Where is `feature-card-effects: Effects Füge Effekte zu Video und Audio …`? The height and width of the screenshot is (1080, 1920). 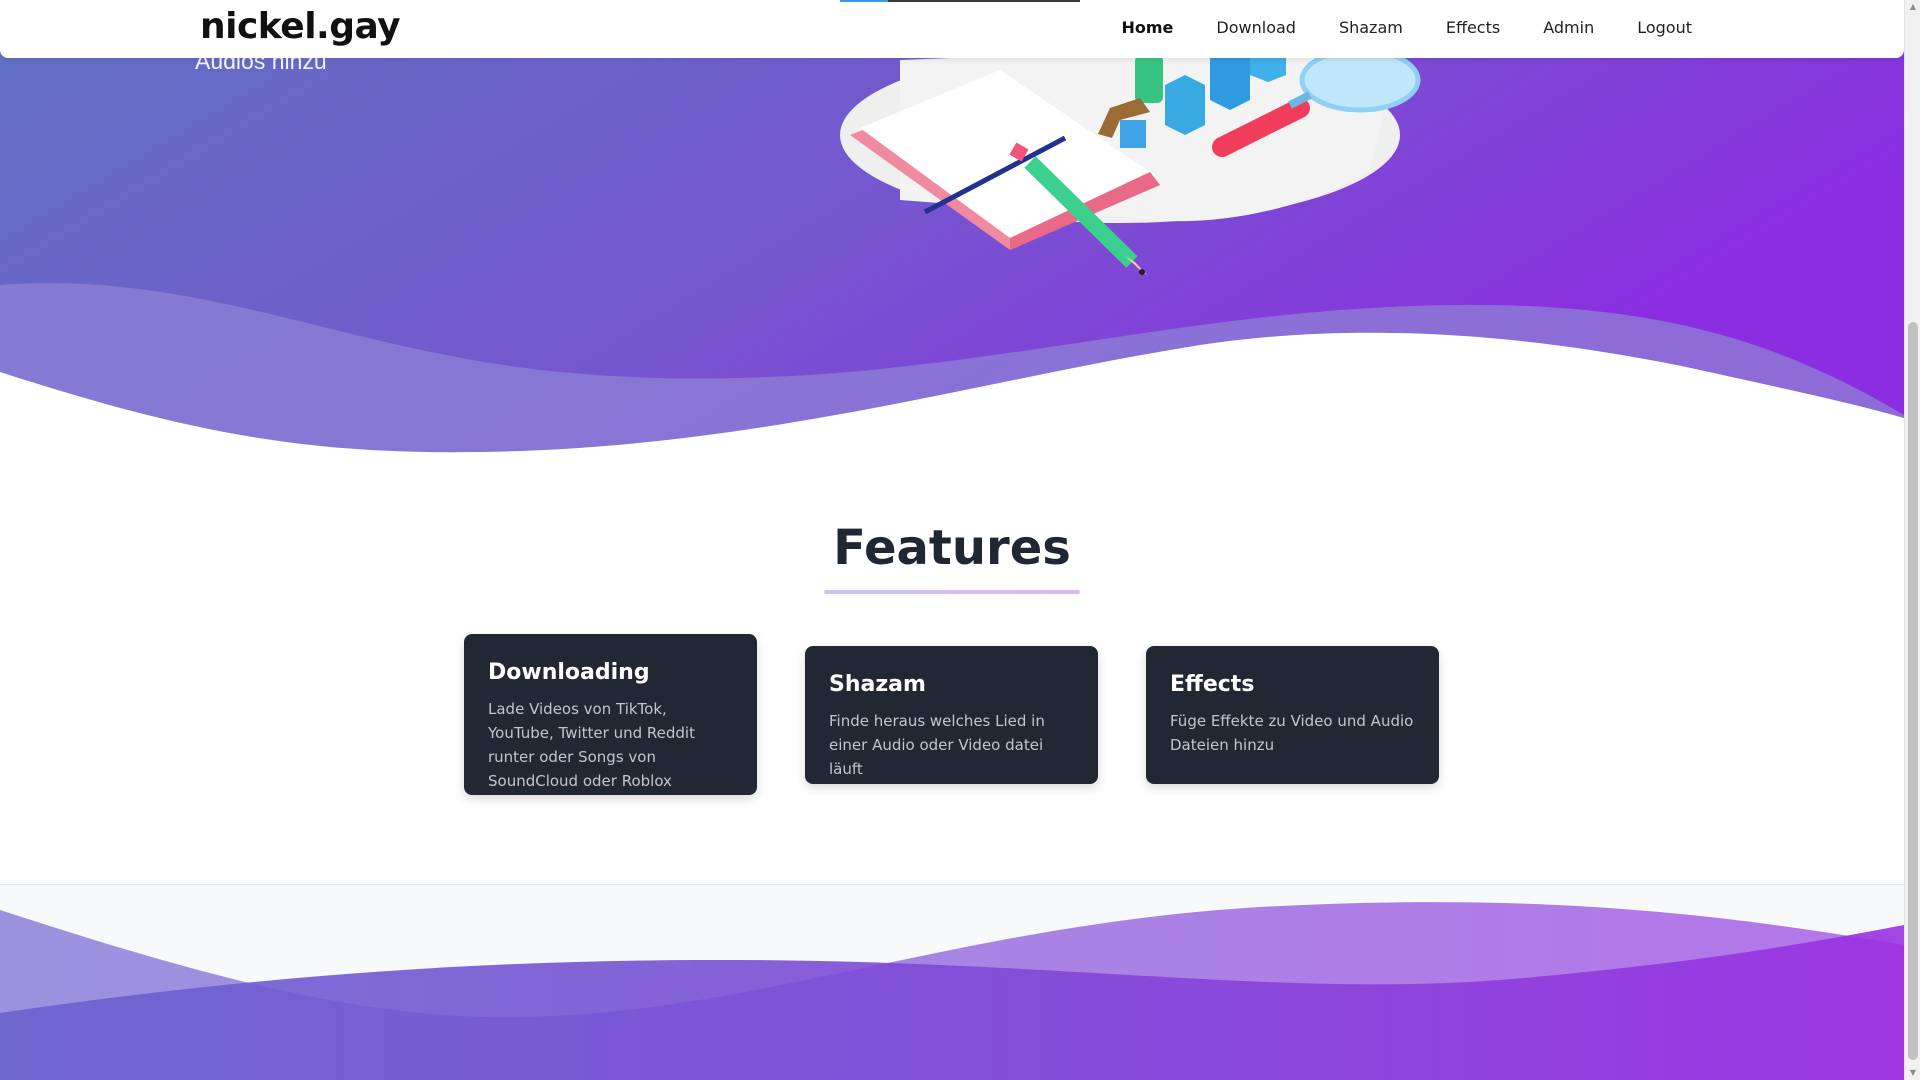
feature-card-effects: Effects Füge Effekte zu Video und Audio … is located at coordinates (1292, 715).